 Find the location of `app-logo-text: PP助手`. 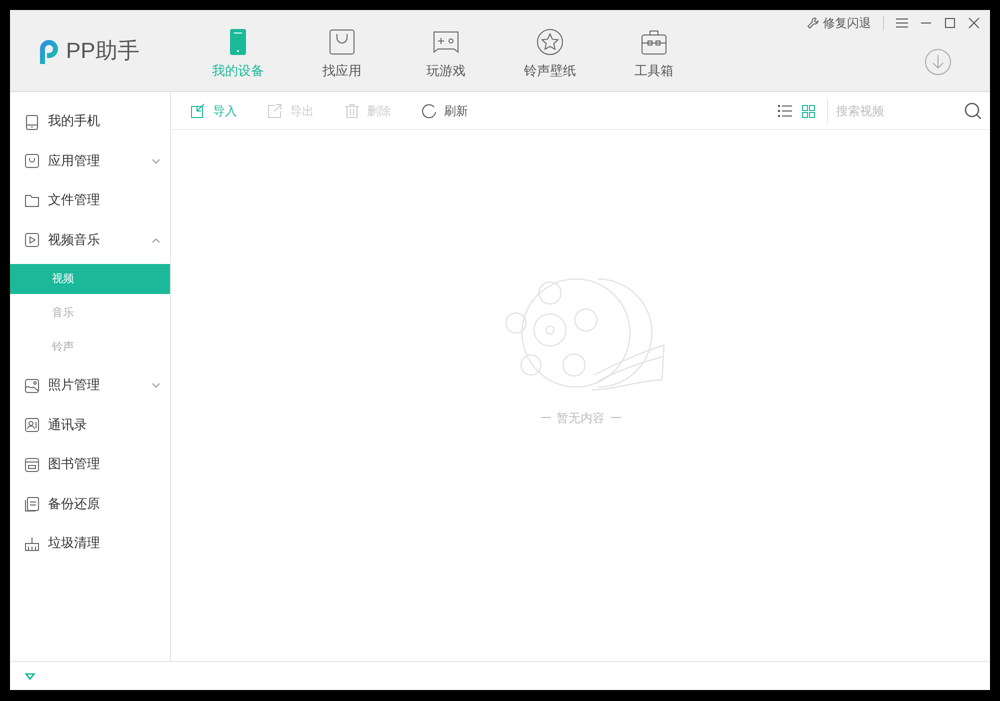

app-logo-text: PP助手 is located at coordinates (103, 51).